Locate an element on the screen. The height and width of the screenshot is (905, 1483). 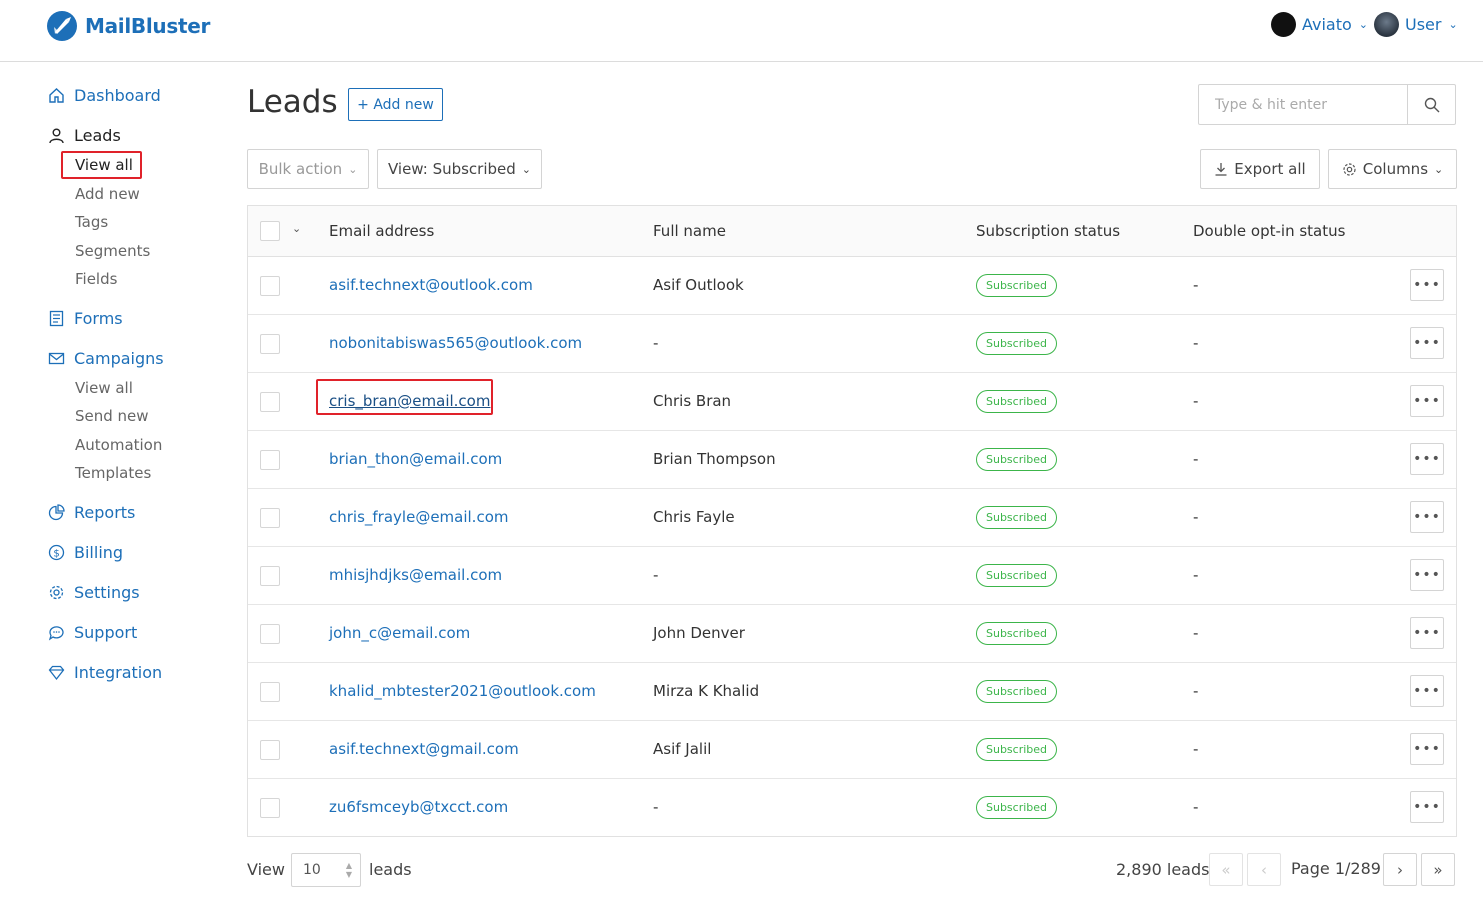
double-optin-status: - is located at coordinates (1196, 343).